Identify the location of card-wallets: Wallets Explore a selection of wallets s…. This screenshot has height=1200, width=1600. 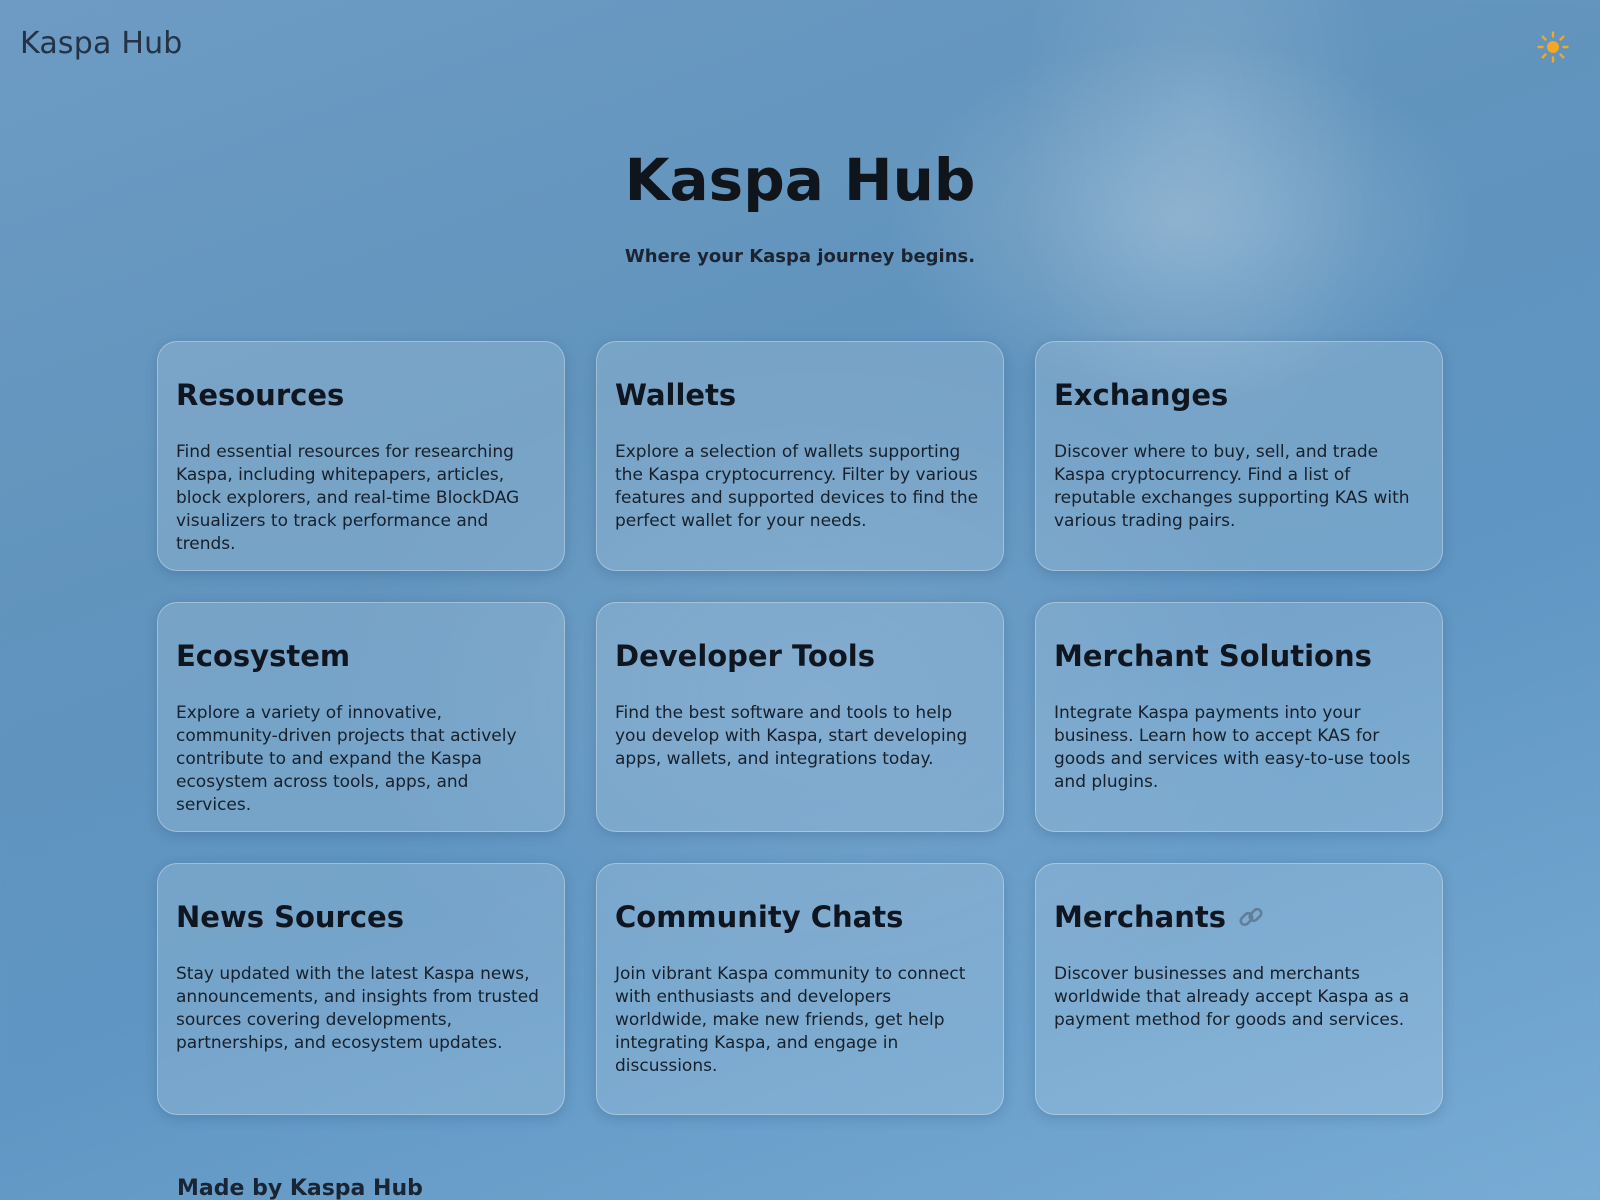
(800, 456).